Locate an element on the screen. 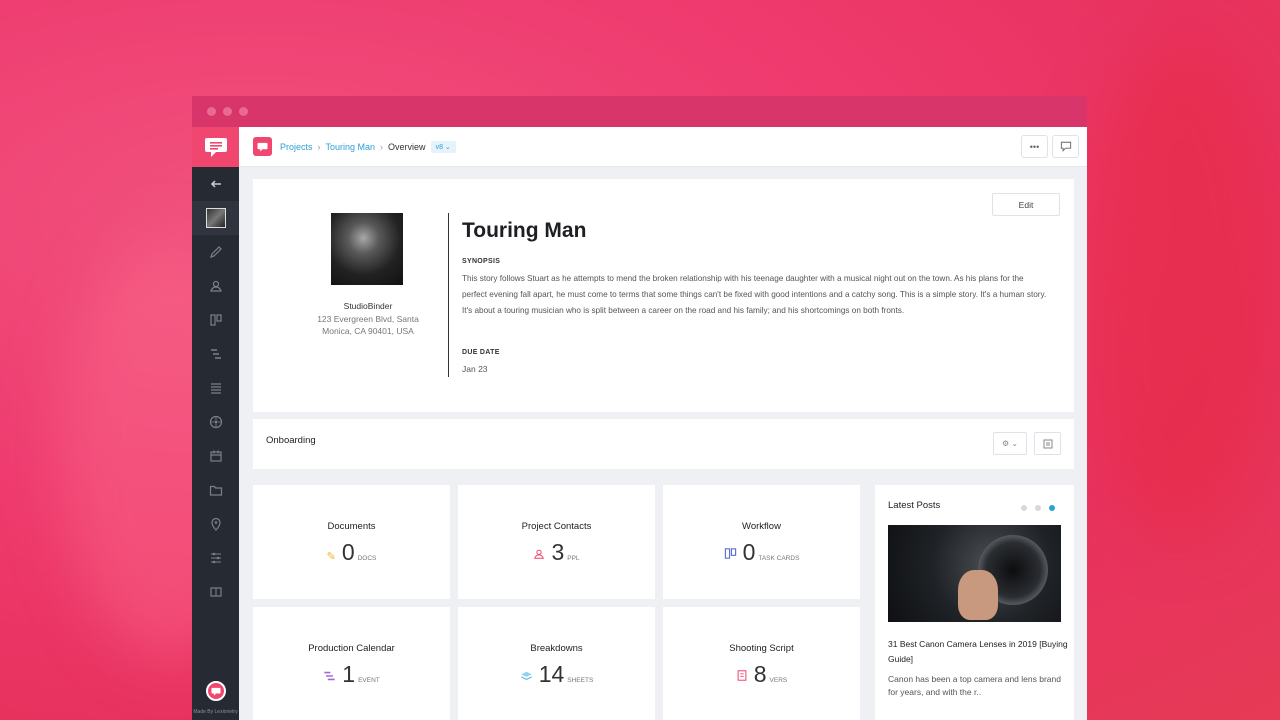  tile-title: Breakdowns is located at coordinates (556, 648).